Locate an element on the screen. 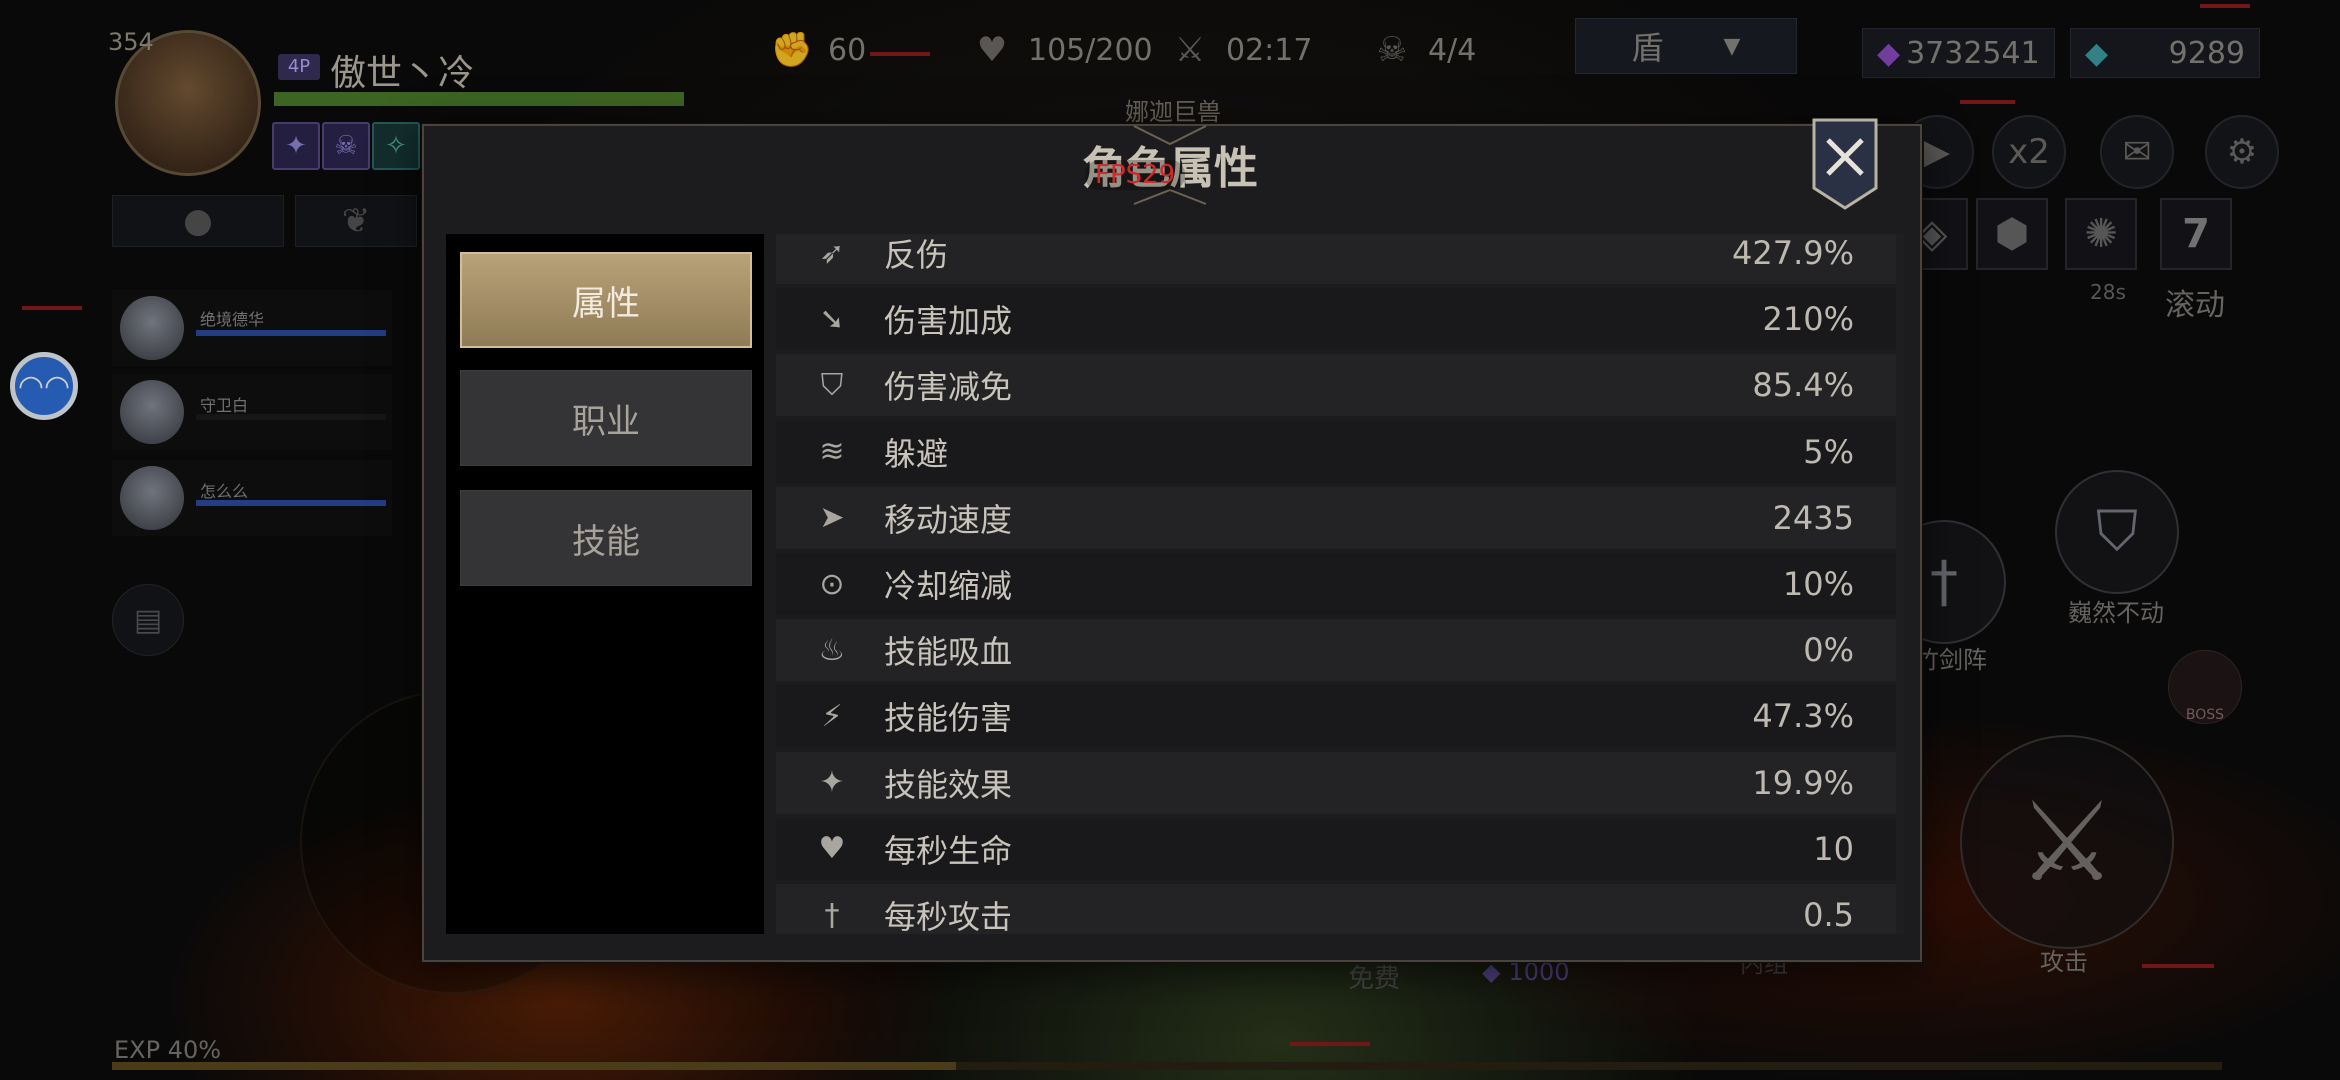 This screenshot has height=1080, width=2340. attribute-name: 冷却缩减 is located at coordinates (948, 586).